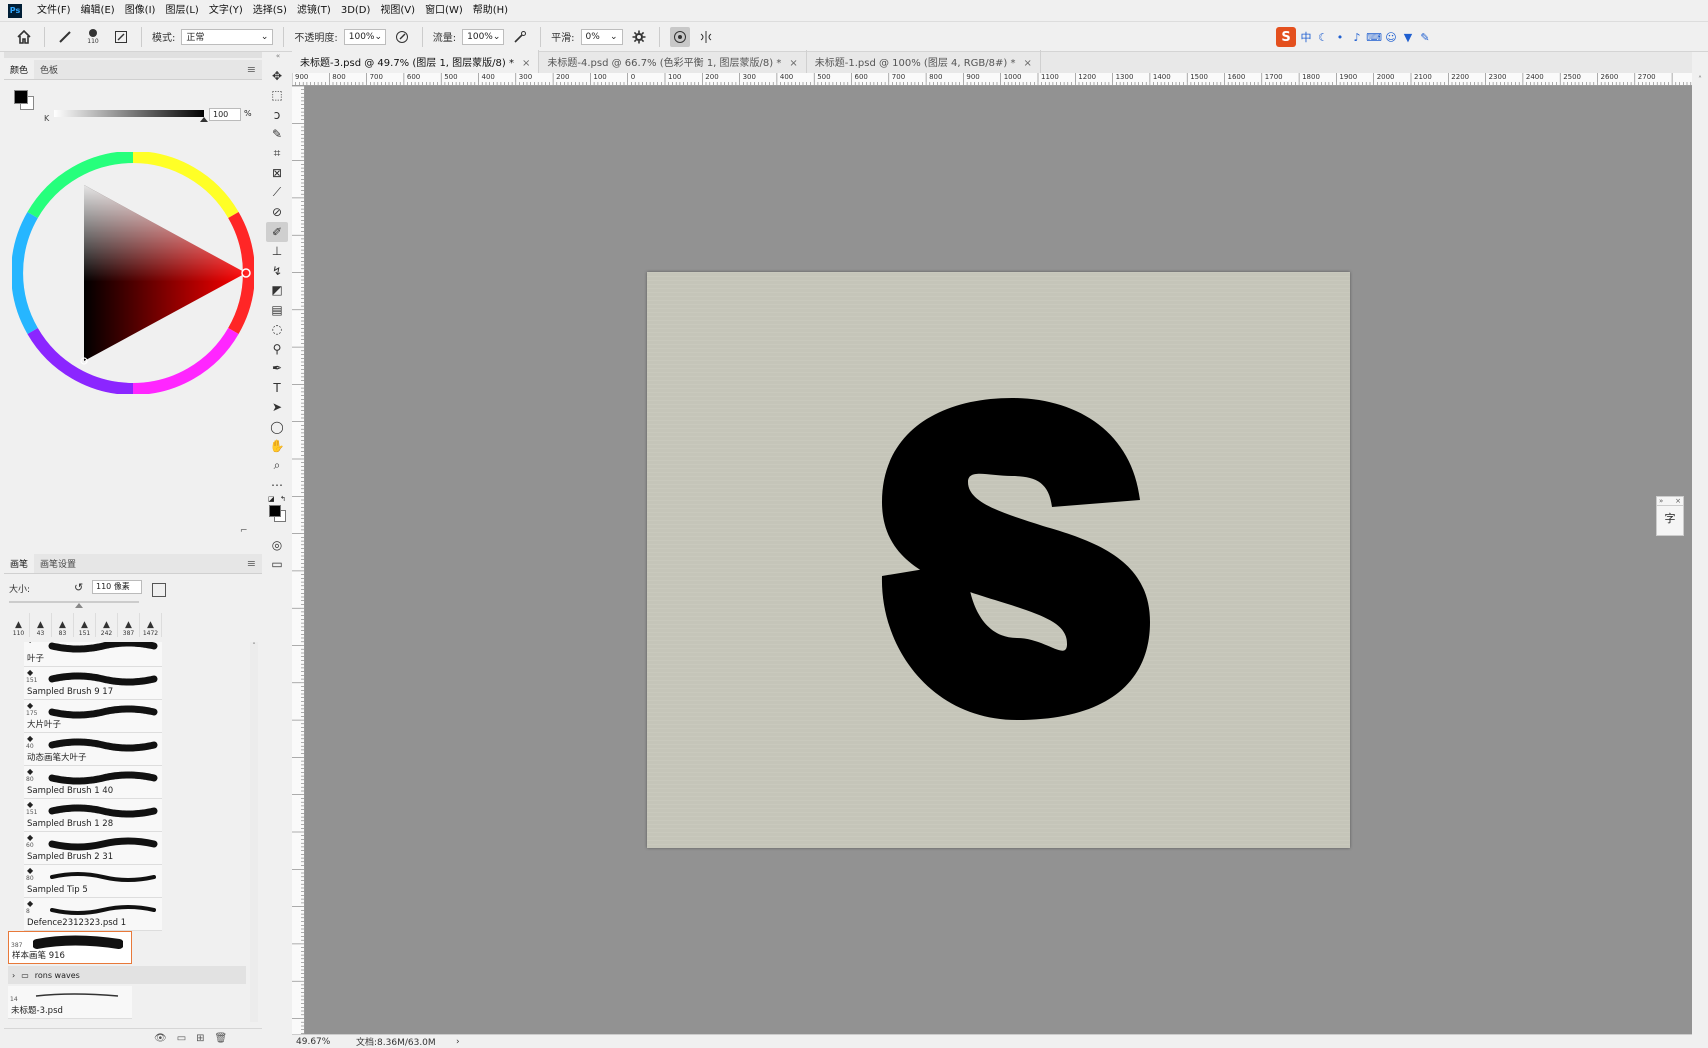  What do you see at coordinates (277, 369) in the screenshot?
I see `pen-tool-icon: ✒` at bounding box center [277, 369].